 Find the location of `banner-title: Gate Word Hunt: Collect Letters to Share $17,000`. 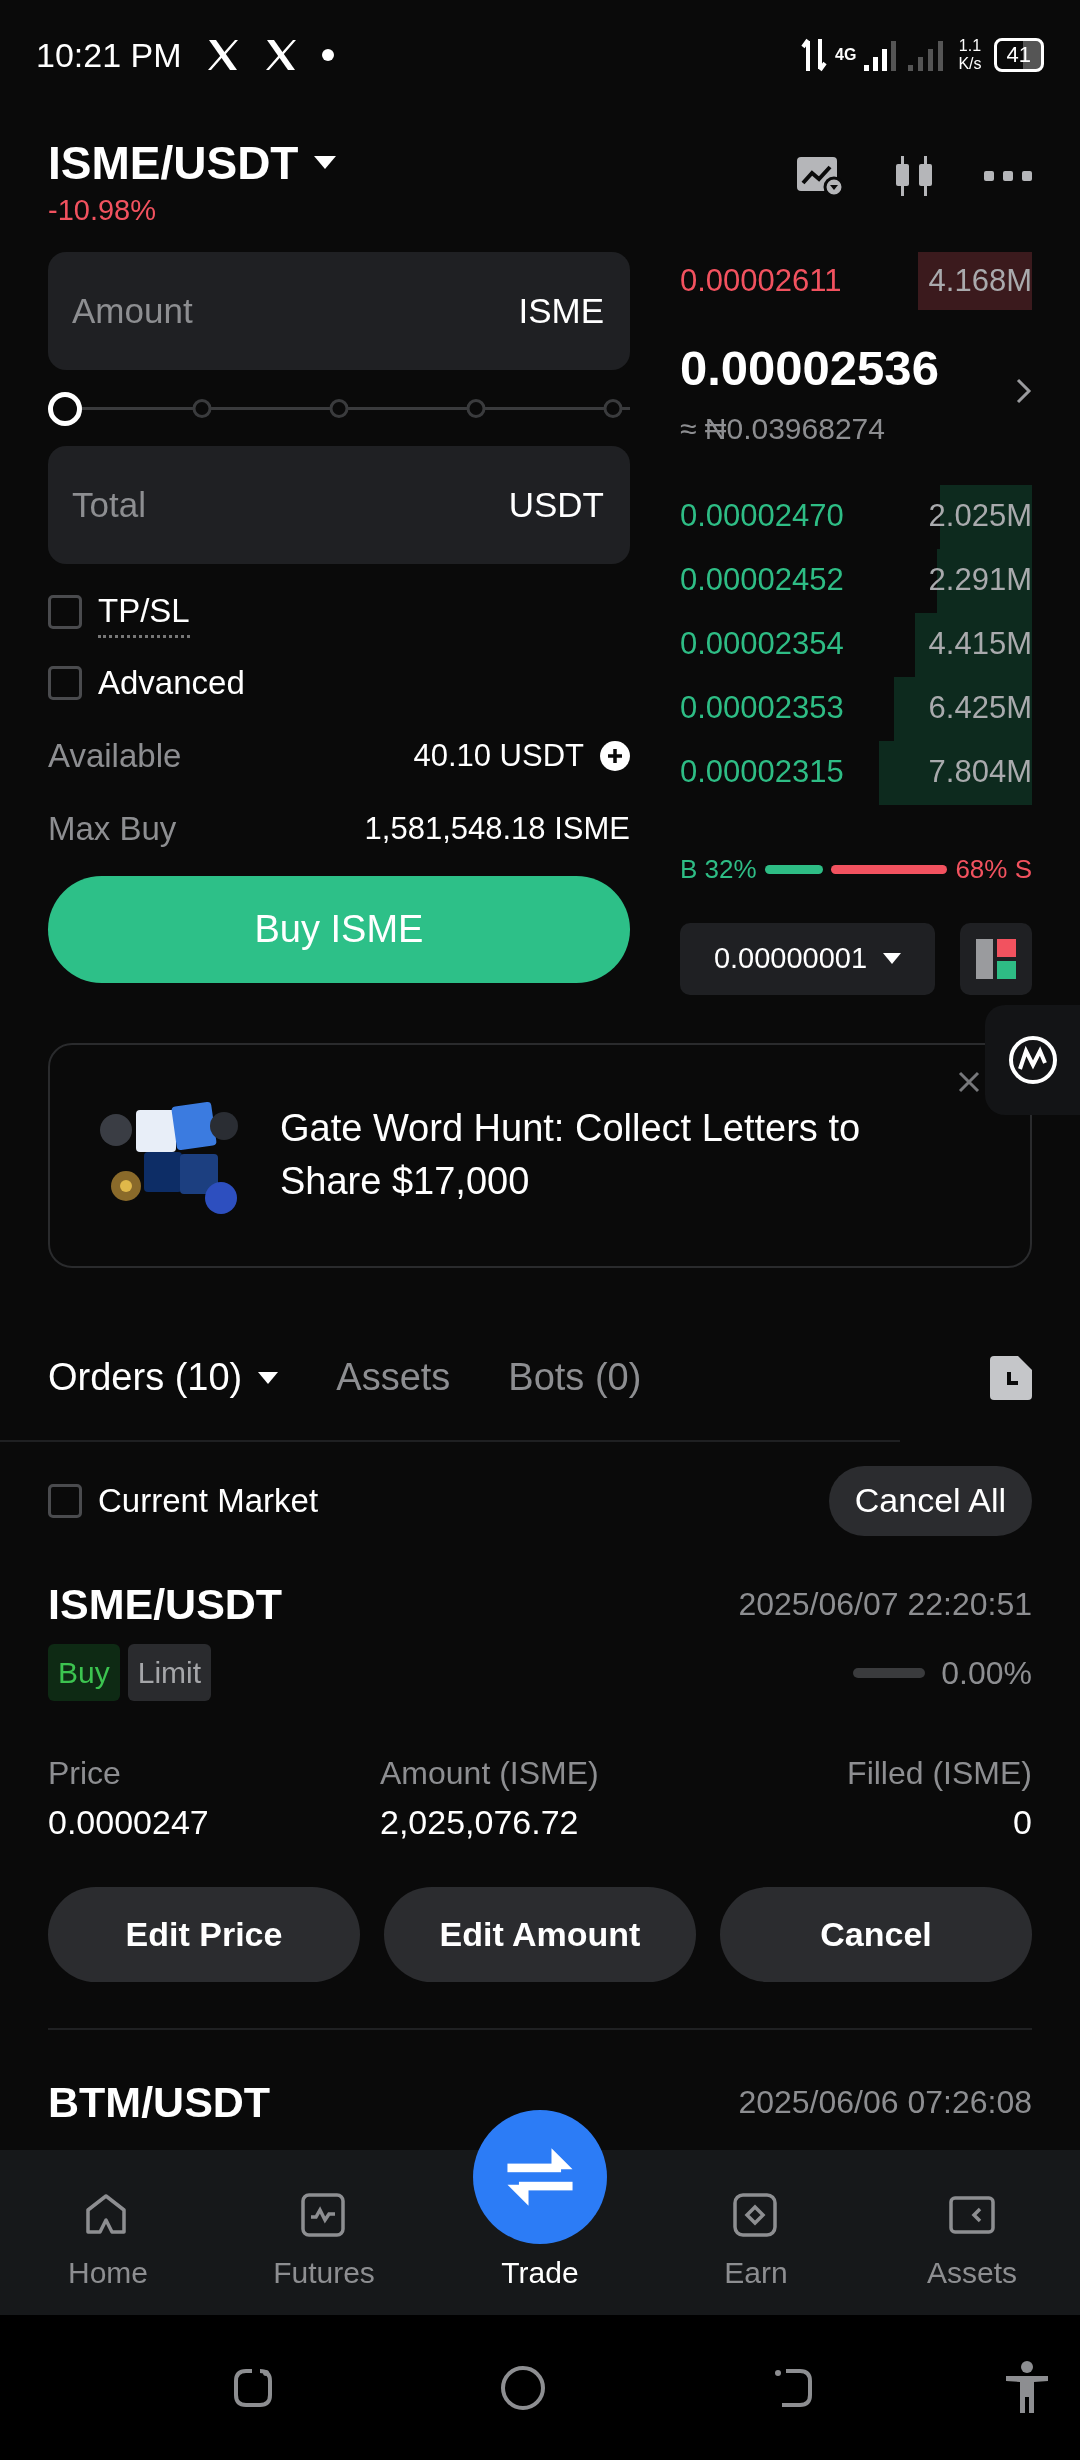

banner-title: Gate Word Hunt: Collect Letters to Share $17,000 is located at coordinates (571, 1154).